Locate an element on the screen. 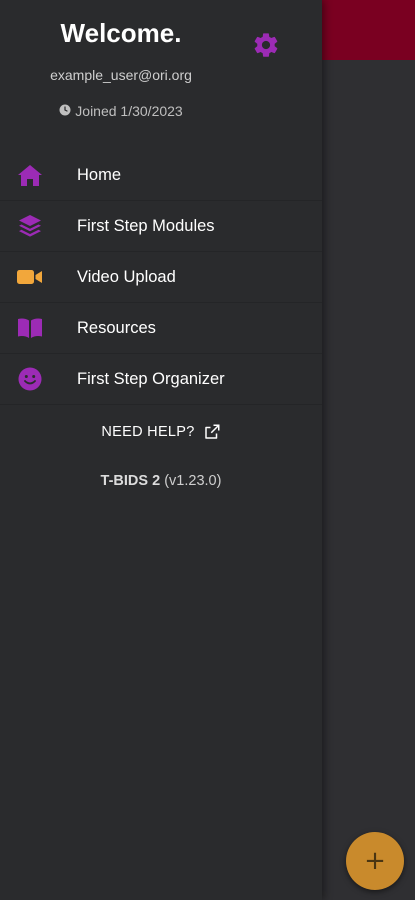 The width and height of the screenshot is (415, 900). menu-item-label: Resources is located at coordinates (116, 327).